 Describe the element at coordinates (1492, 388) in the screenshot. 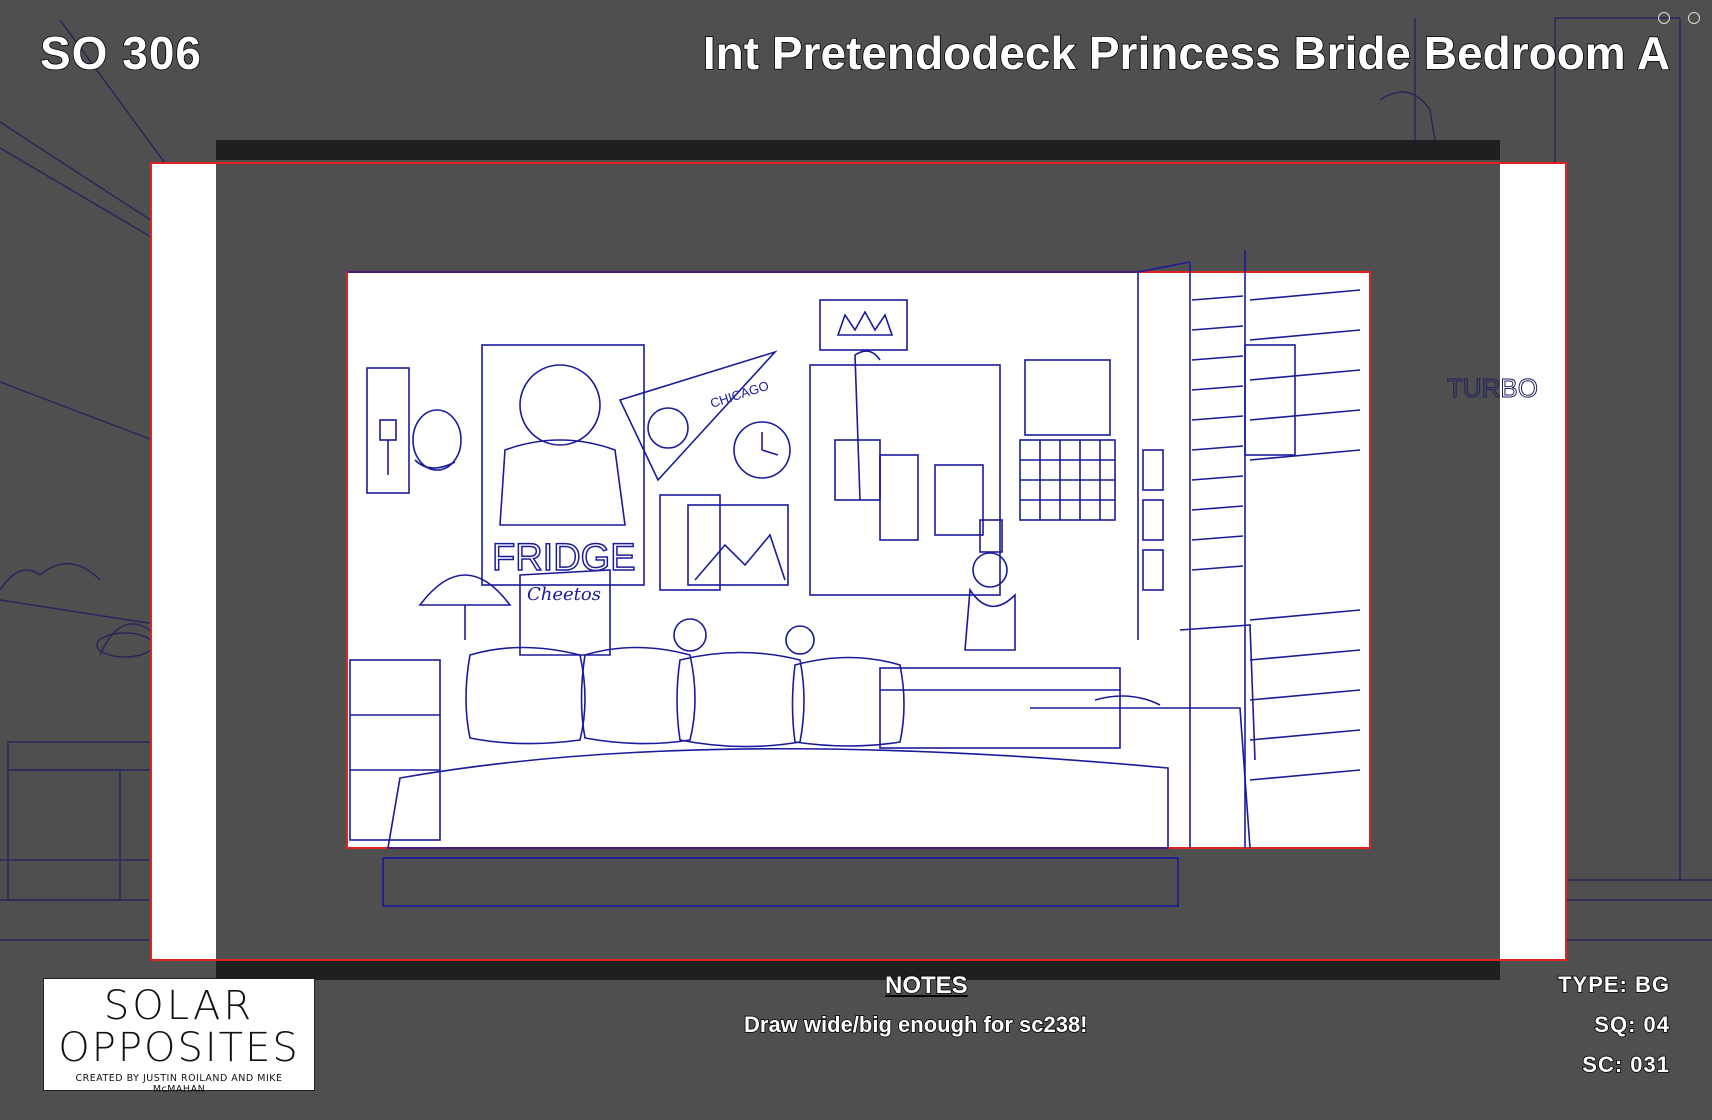

I see `turbo-poster-text: TURBO` at that location.